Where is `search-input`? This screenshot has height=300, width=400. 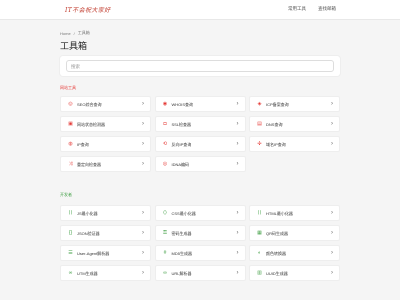
search-input is located at coordinates (200, 66).